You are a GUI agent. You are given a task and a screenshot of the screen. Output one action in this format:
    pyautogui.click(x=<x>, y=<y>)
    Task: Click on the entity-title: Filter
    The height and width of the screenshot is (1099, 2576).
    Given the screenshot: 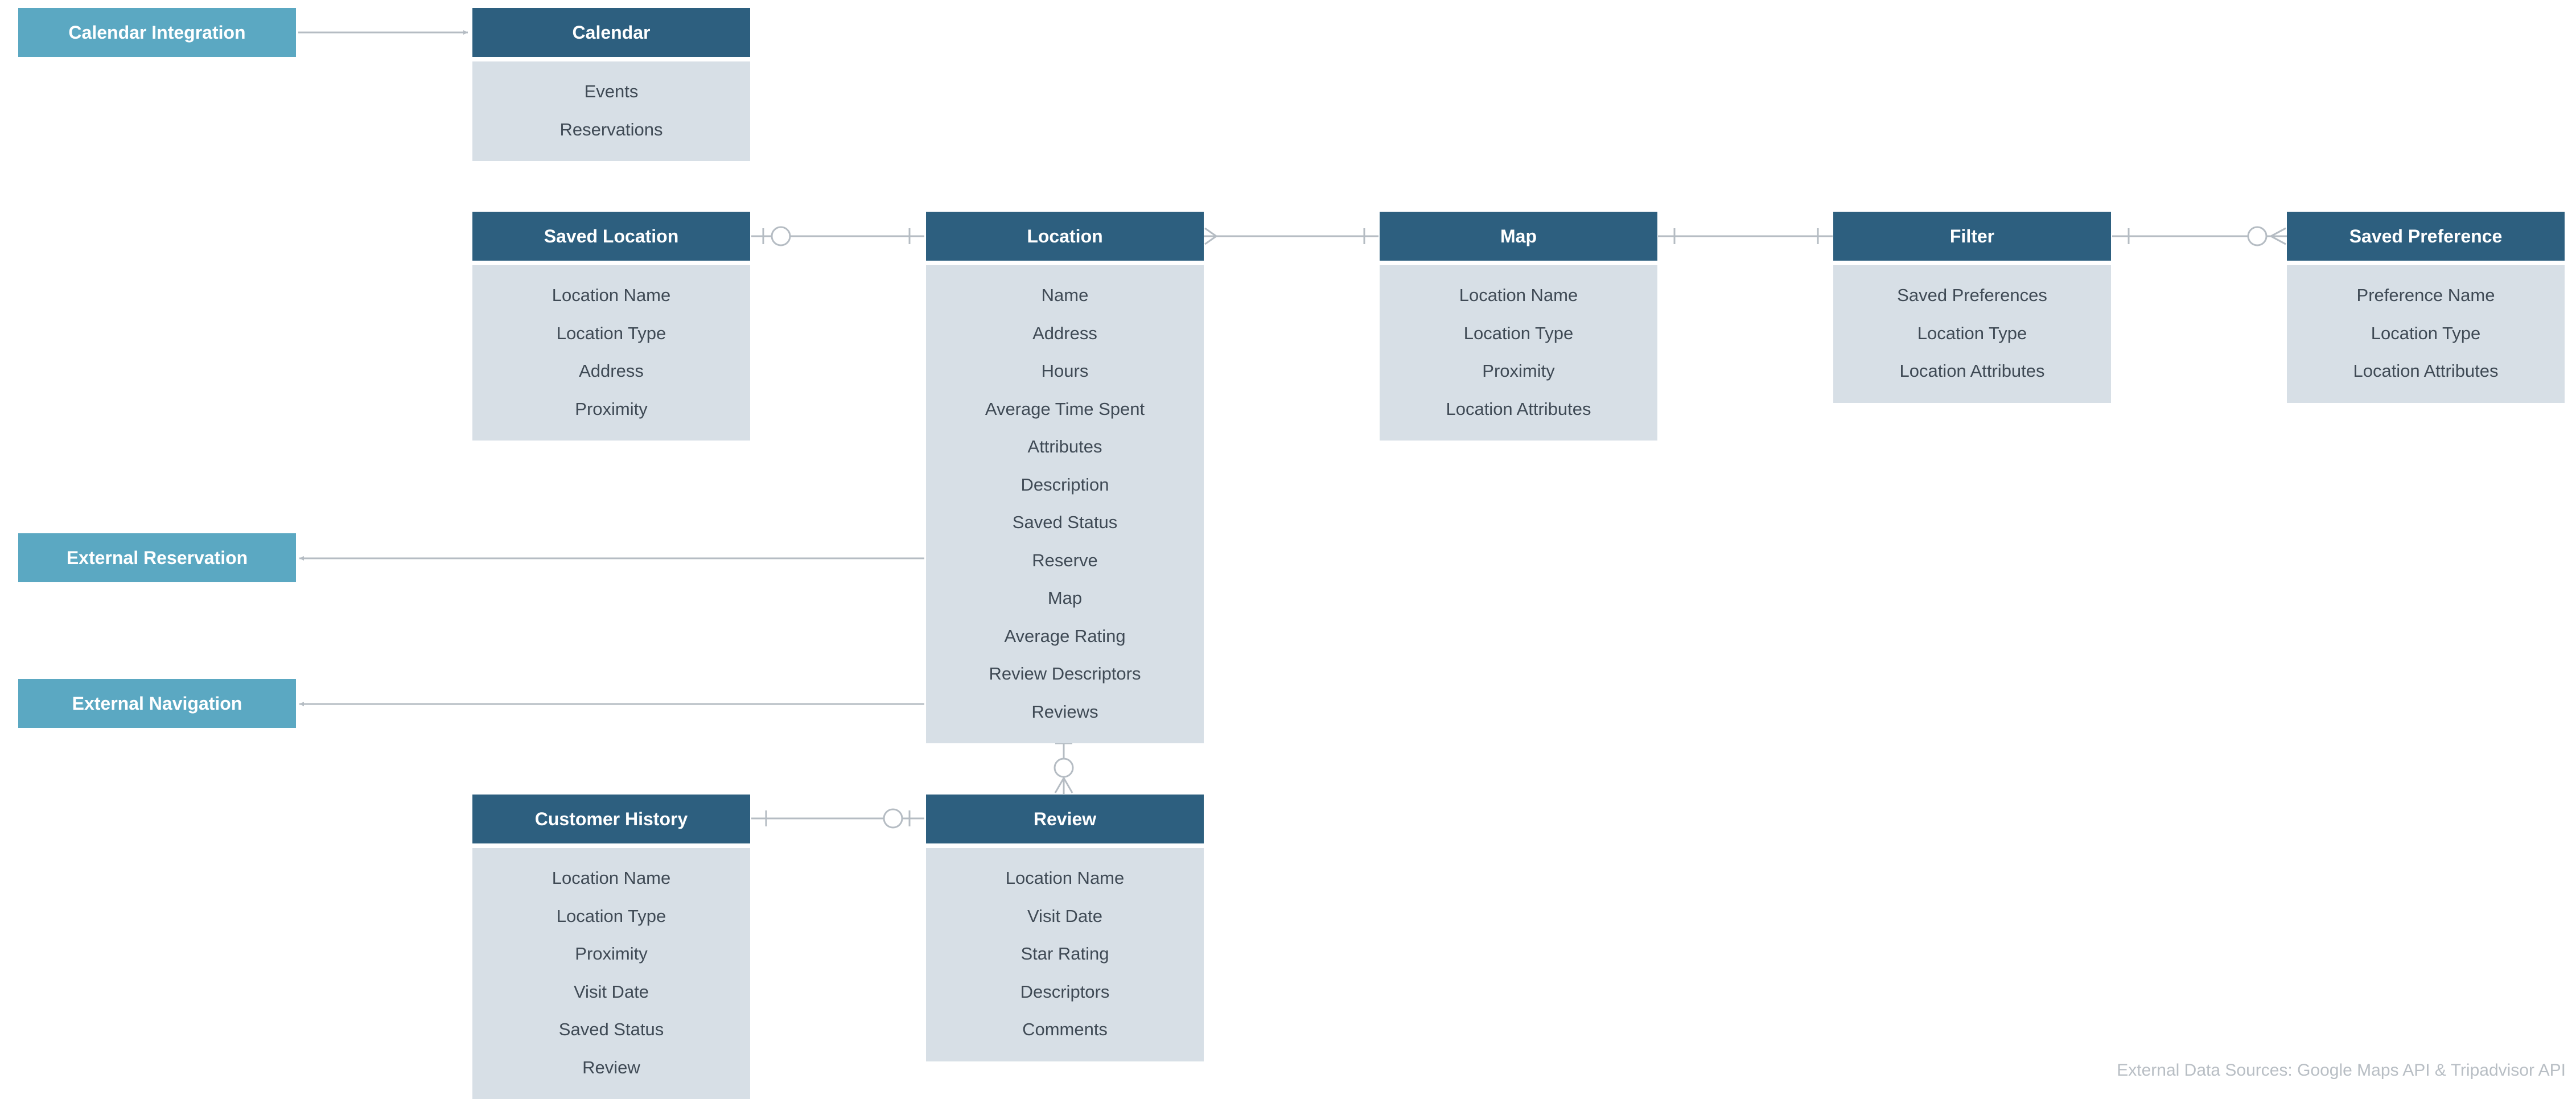 What is the action you would take?
    pyautogui.click(x=1972, y=236)
    